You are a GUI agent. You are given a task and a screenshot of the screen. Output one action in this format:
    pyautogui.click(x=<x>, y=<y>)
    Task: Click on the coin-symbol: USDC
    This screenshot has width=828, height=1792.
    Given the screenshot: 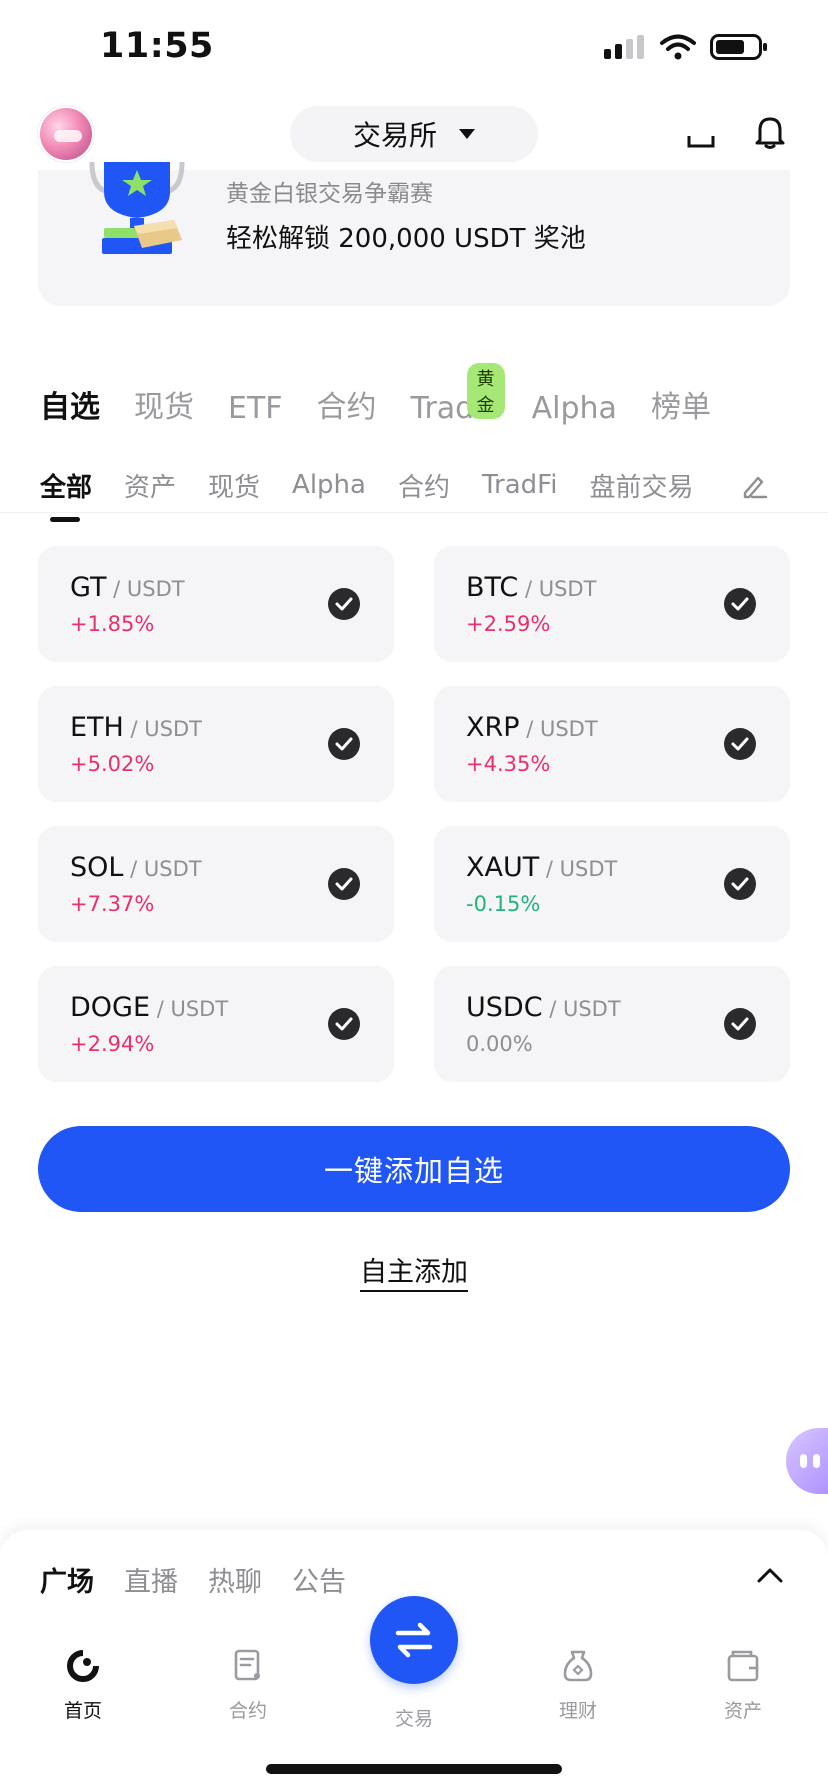 What is the action you would take?
    pyautogui.click(x=504, y=1007)
    